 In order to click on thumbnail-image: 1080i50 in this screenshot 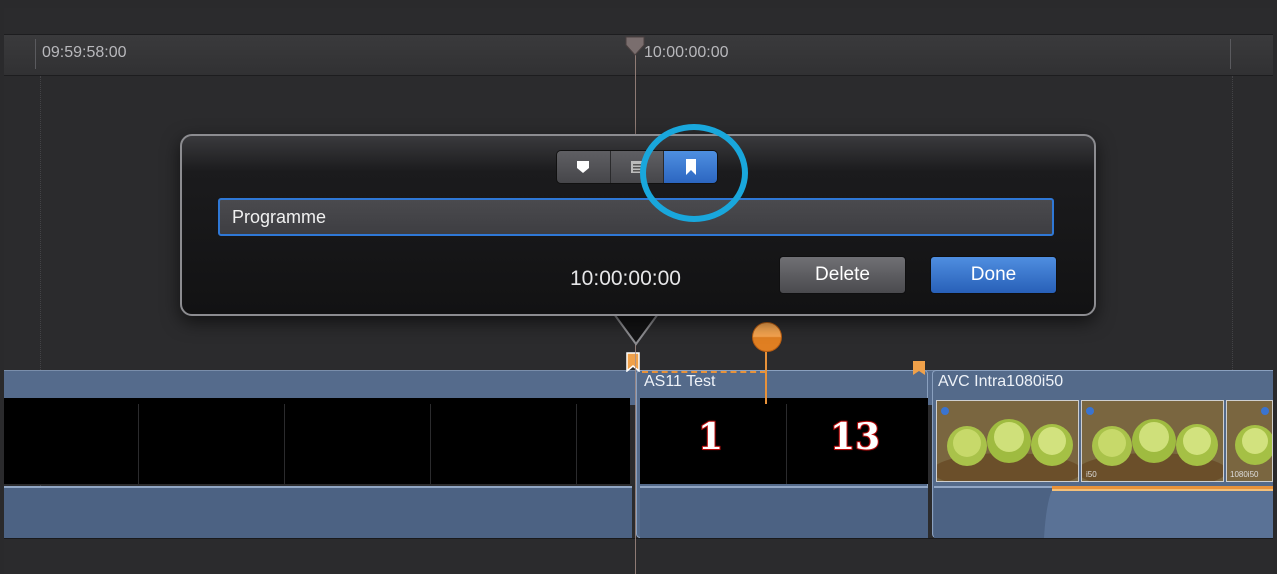, I will do `click(1249, 441)`.